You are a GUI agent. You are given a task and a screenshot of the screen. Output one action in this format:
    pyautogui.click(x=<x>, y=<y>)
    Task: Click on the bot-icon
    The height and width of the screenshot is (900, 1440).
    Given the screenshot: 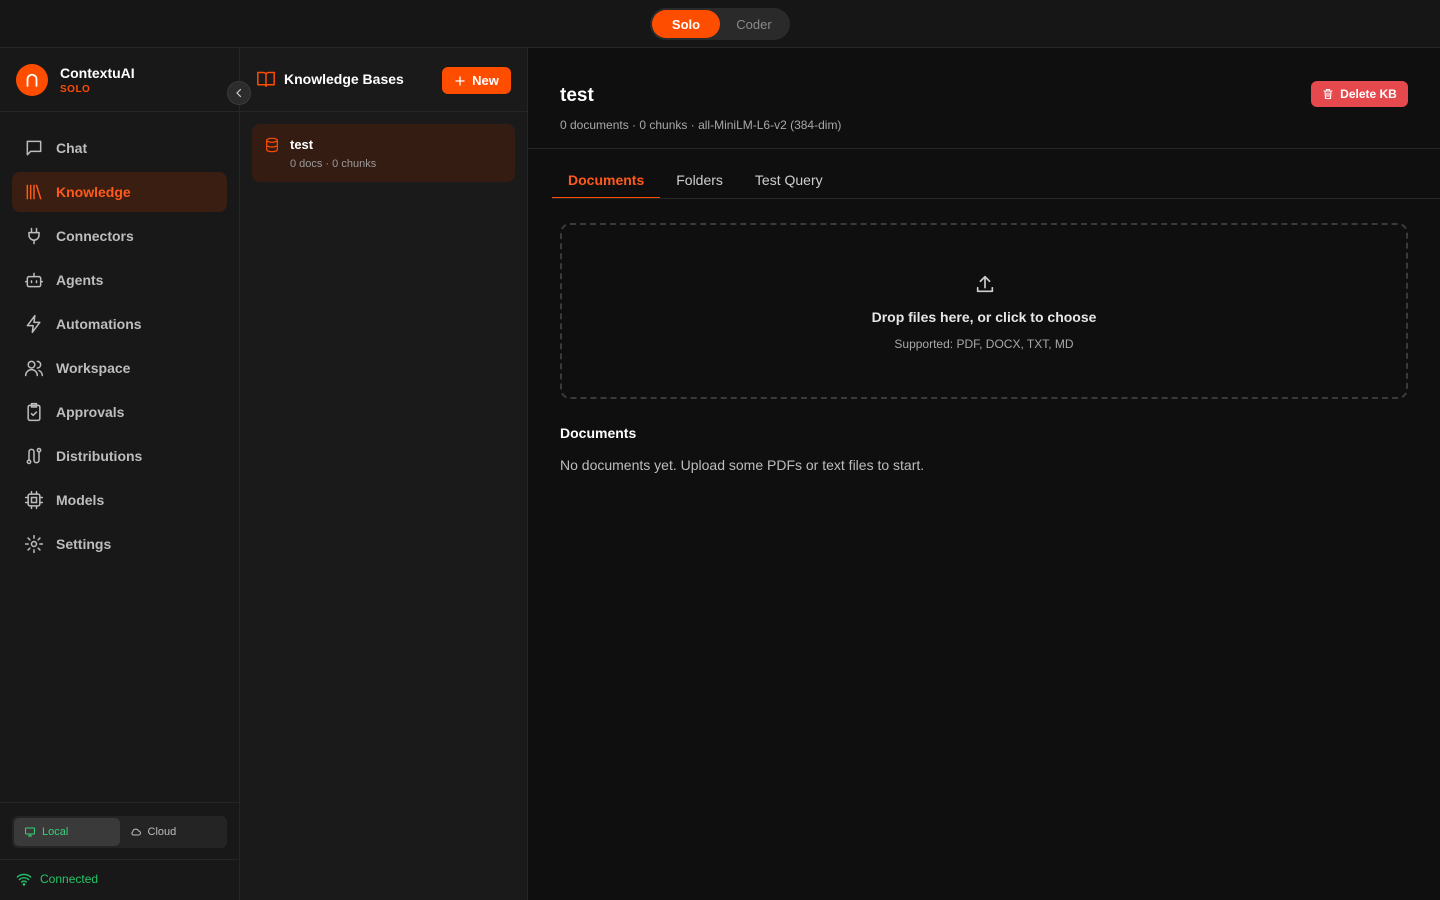 What is the action you would take?
    pyautogui.click(x=34, y=280)
    